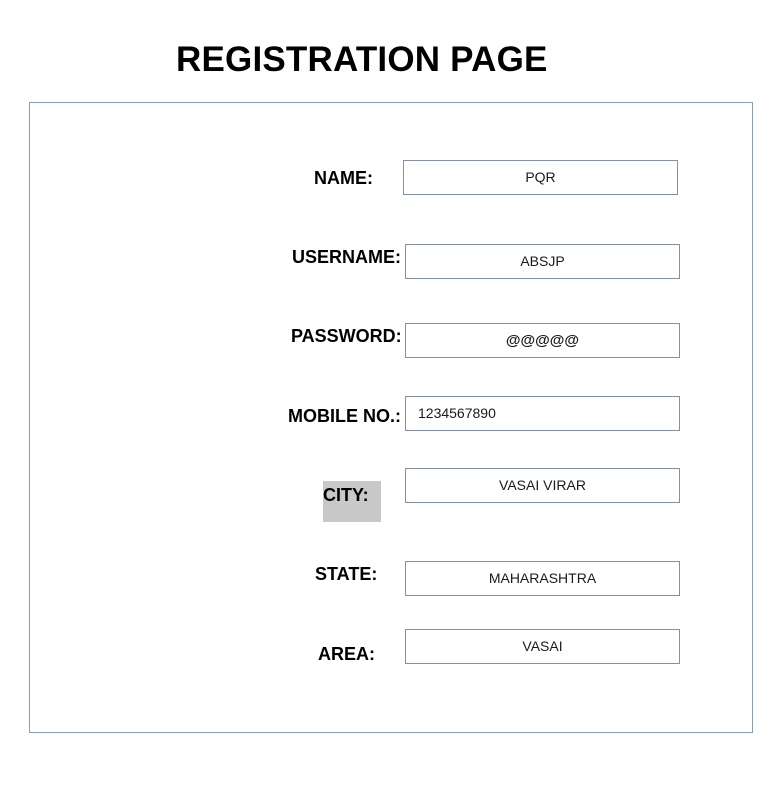 The height and width of the screenshot is (787, 775). What do you see at coordinates (542, 413) in the screenshot?
I see `mobile-field: 1234567890` at bounding box center [542, 413].